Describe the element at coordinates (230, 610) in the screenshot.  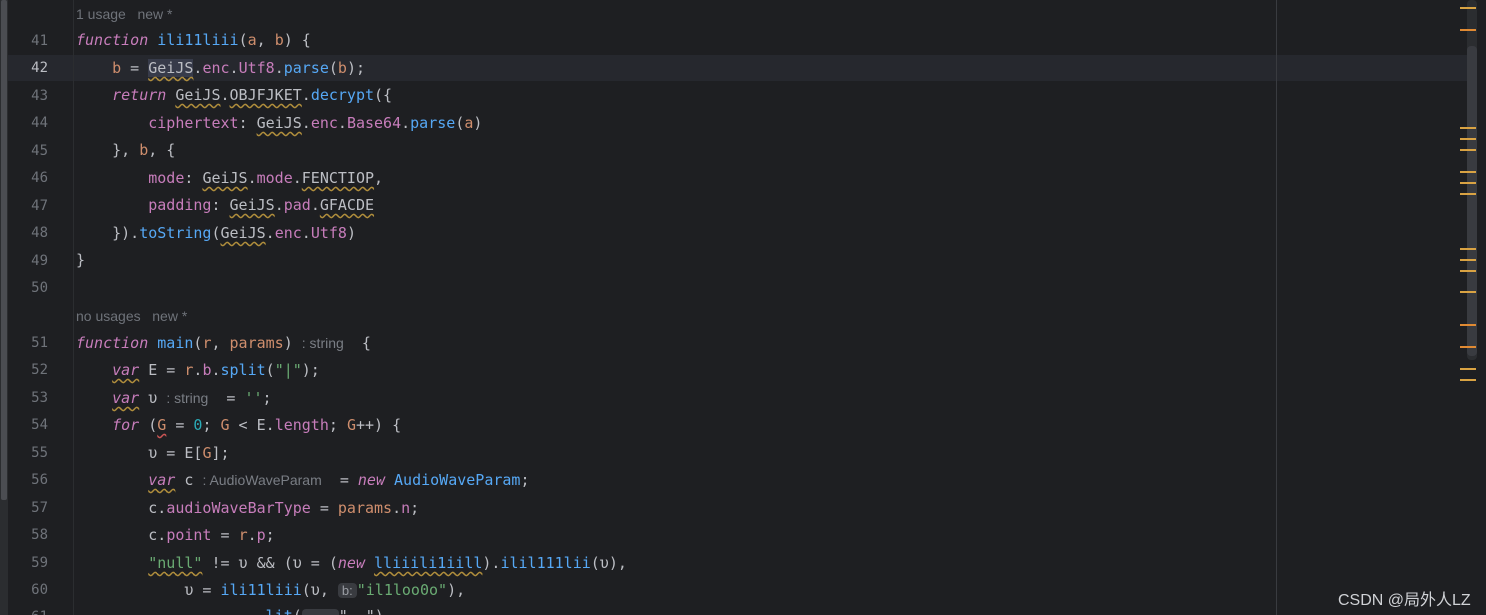
I see `code-line-61: .lit( ", ")` at that location.